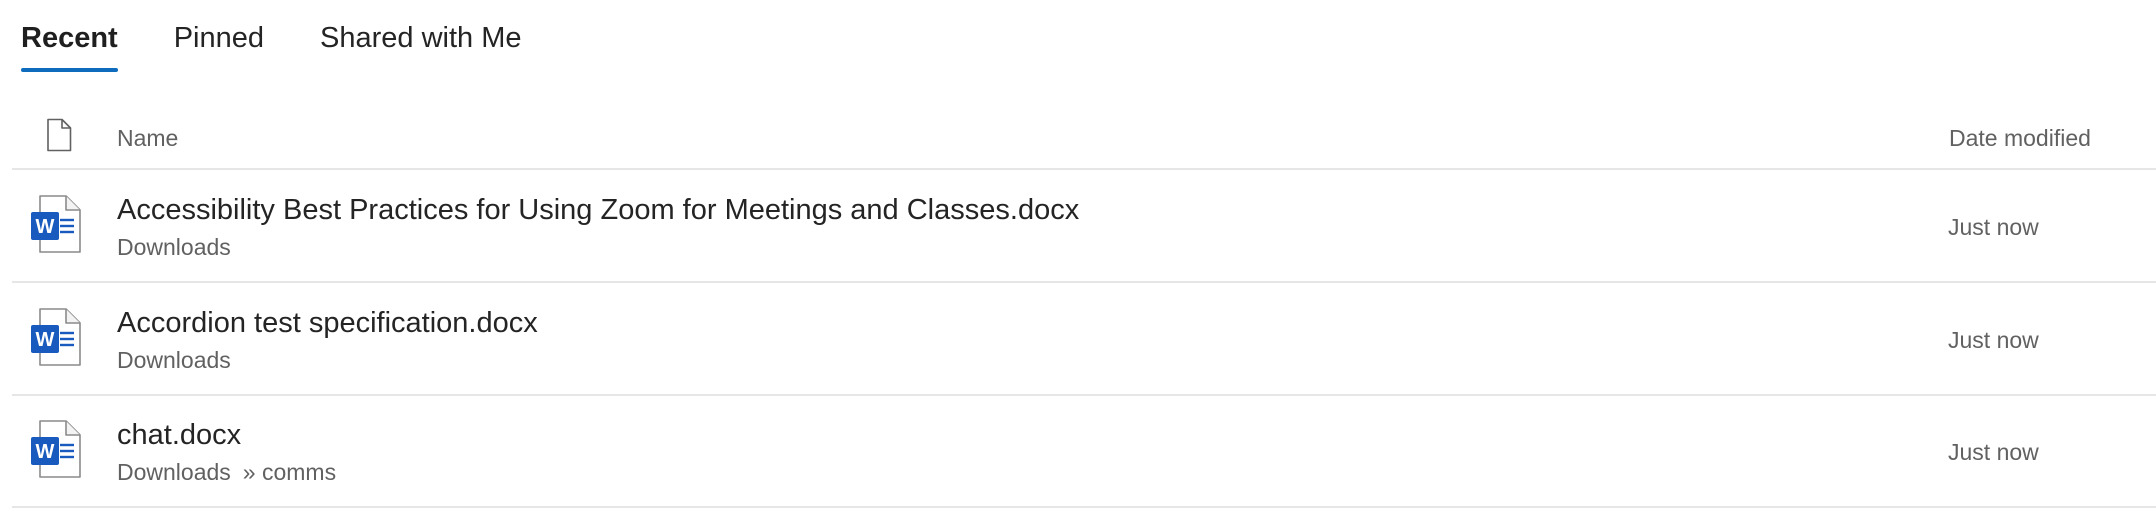 The image size is (2156, 508). What do you see at coordinates (299, 37) in the screenshot?
I see `tab-list: Recent Pinned Shared with Me` at bounding box center [299, 37].